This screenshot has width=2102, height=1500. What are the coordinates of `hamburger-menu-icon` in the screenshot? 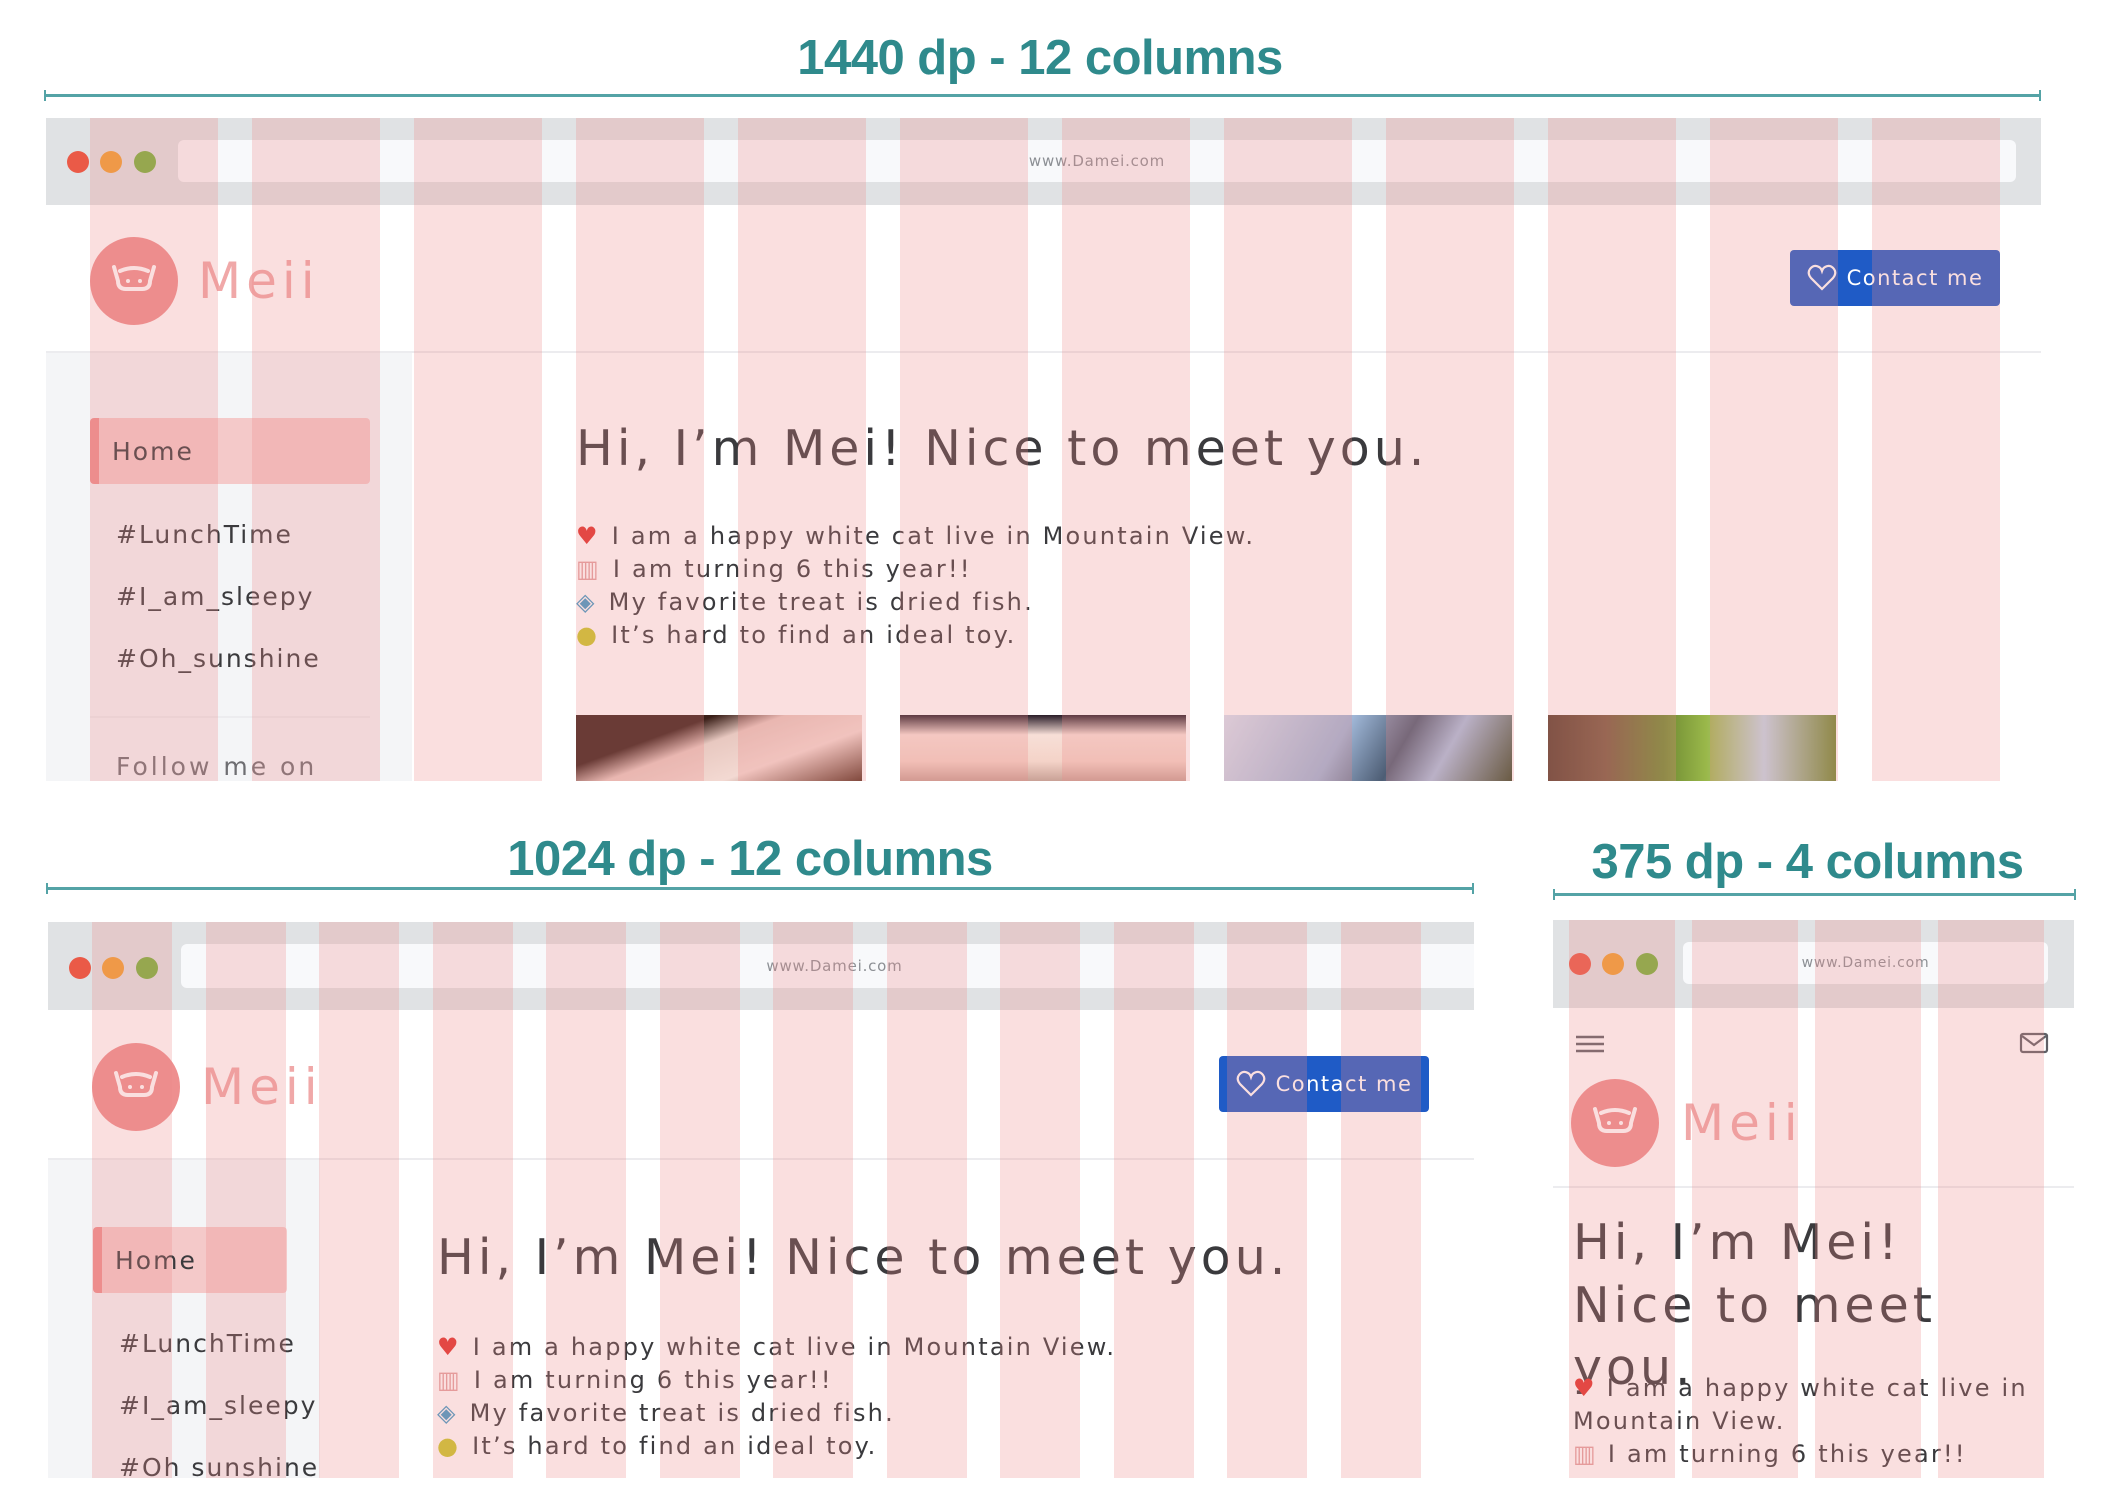 It's located at (1590, 1044).